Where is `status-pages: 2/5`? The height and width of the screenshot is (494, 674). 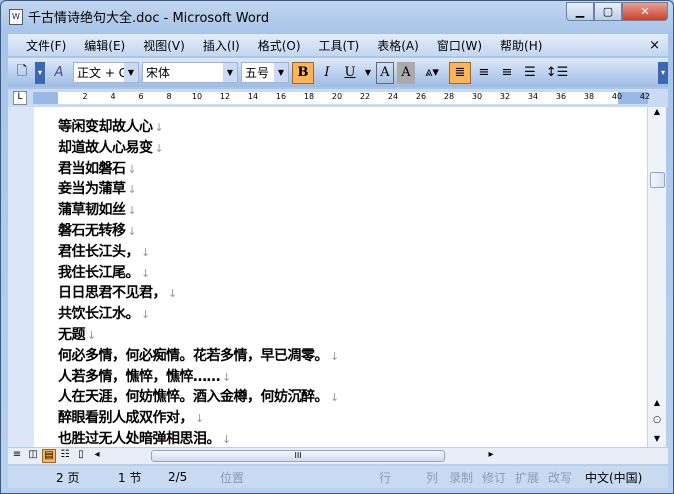 status-pages: 2/5 is located at coordinates (178, 477).